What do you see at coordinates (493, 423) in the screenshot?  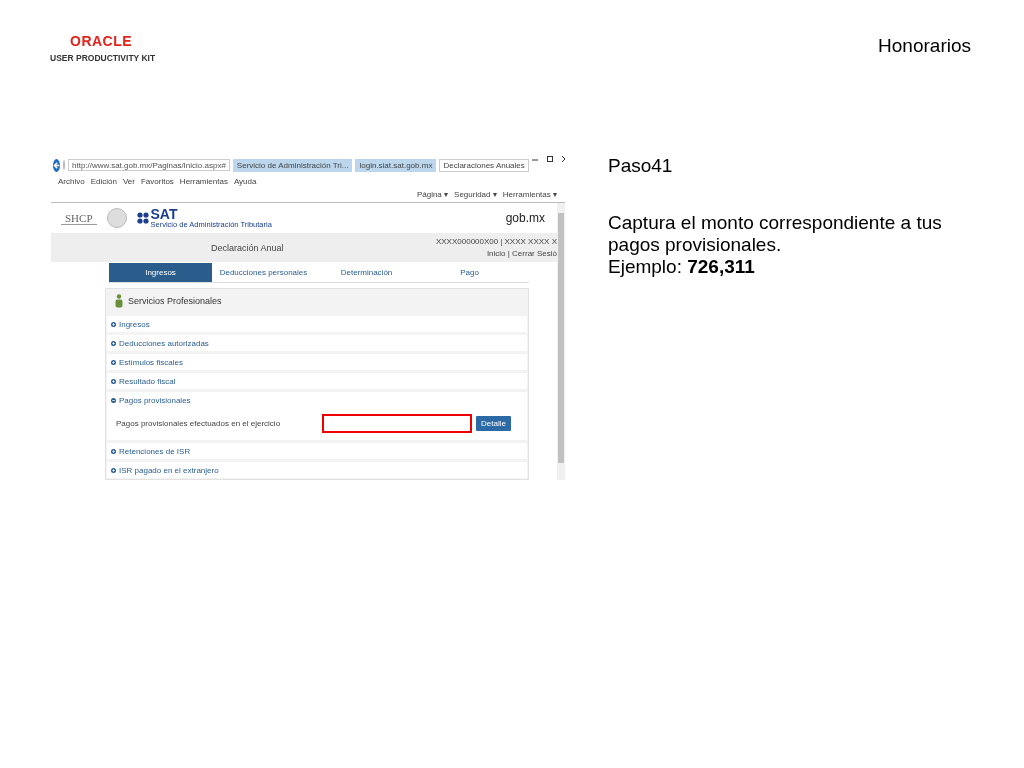 I see `detail-button: Detalle` at bounding box center [493, 423].